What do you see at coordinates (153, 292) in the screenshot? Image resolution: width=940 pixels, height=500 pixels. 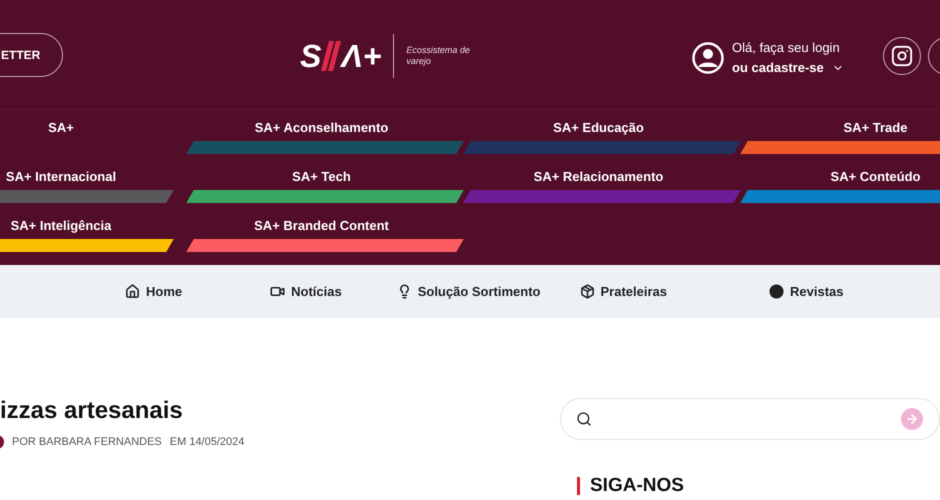 I see `nav-link: Home` at bounding box center [153, 292].